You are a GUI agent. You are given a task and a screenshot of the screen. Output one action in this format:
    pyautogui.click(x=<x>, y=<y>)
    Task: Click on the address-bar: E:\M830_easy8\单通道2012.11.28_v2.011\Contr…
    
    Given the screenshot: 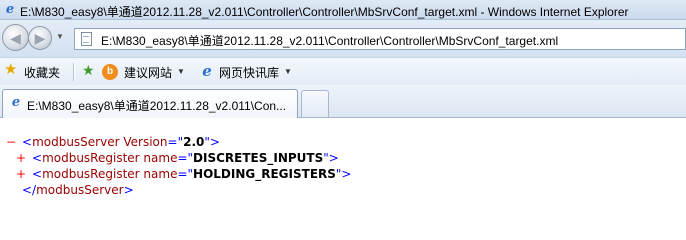 What is the action you would take?
    pyautogui.click(x=380, y=39)
    